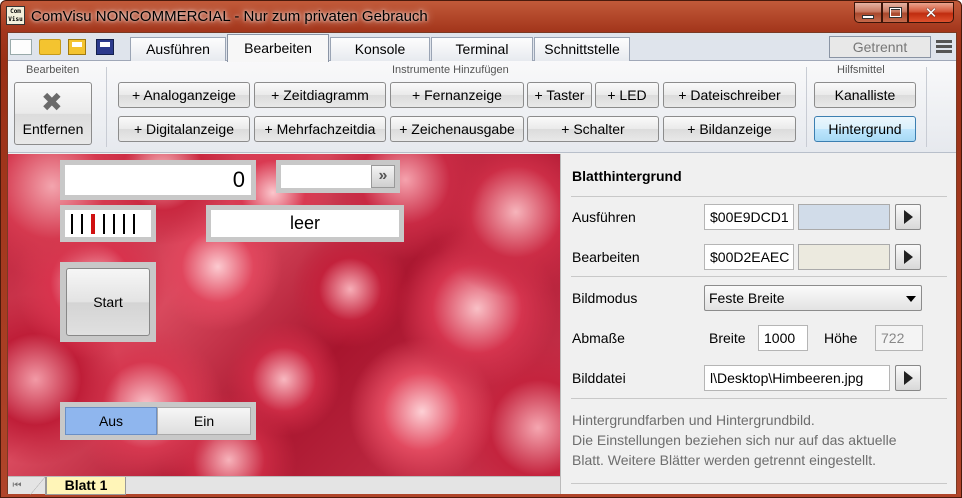 The height and width of the screenshot is (498, 962). I want to click on tab-konsole: Konsole, so click(380, 49).